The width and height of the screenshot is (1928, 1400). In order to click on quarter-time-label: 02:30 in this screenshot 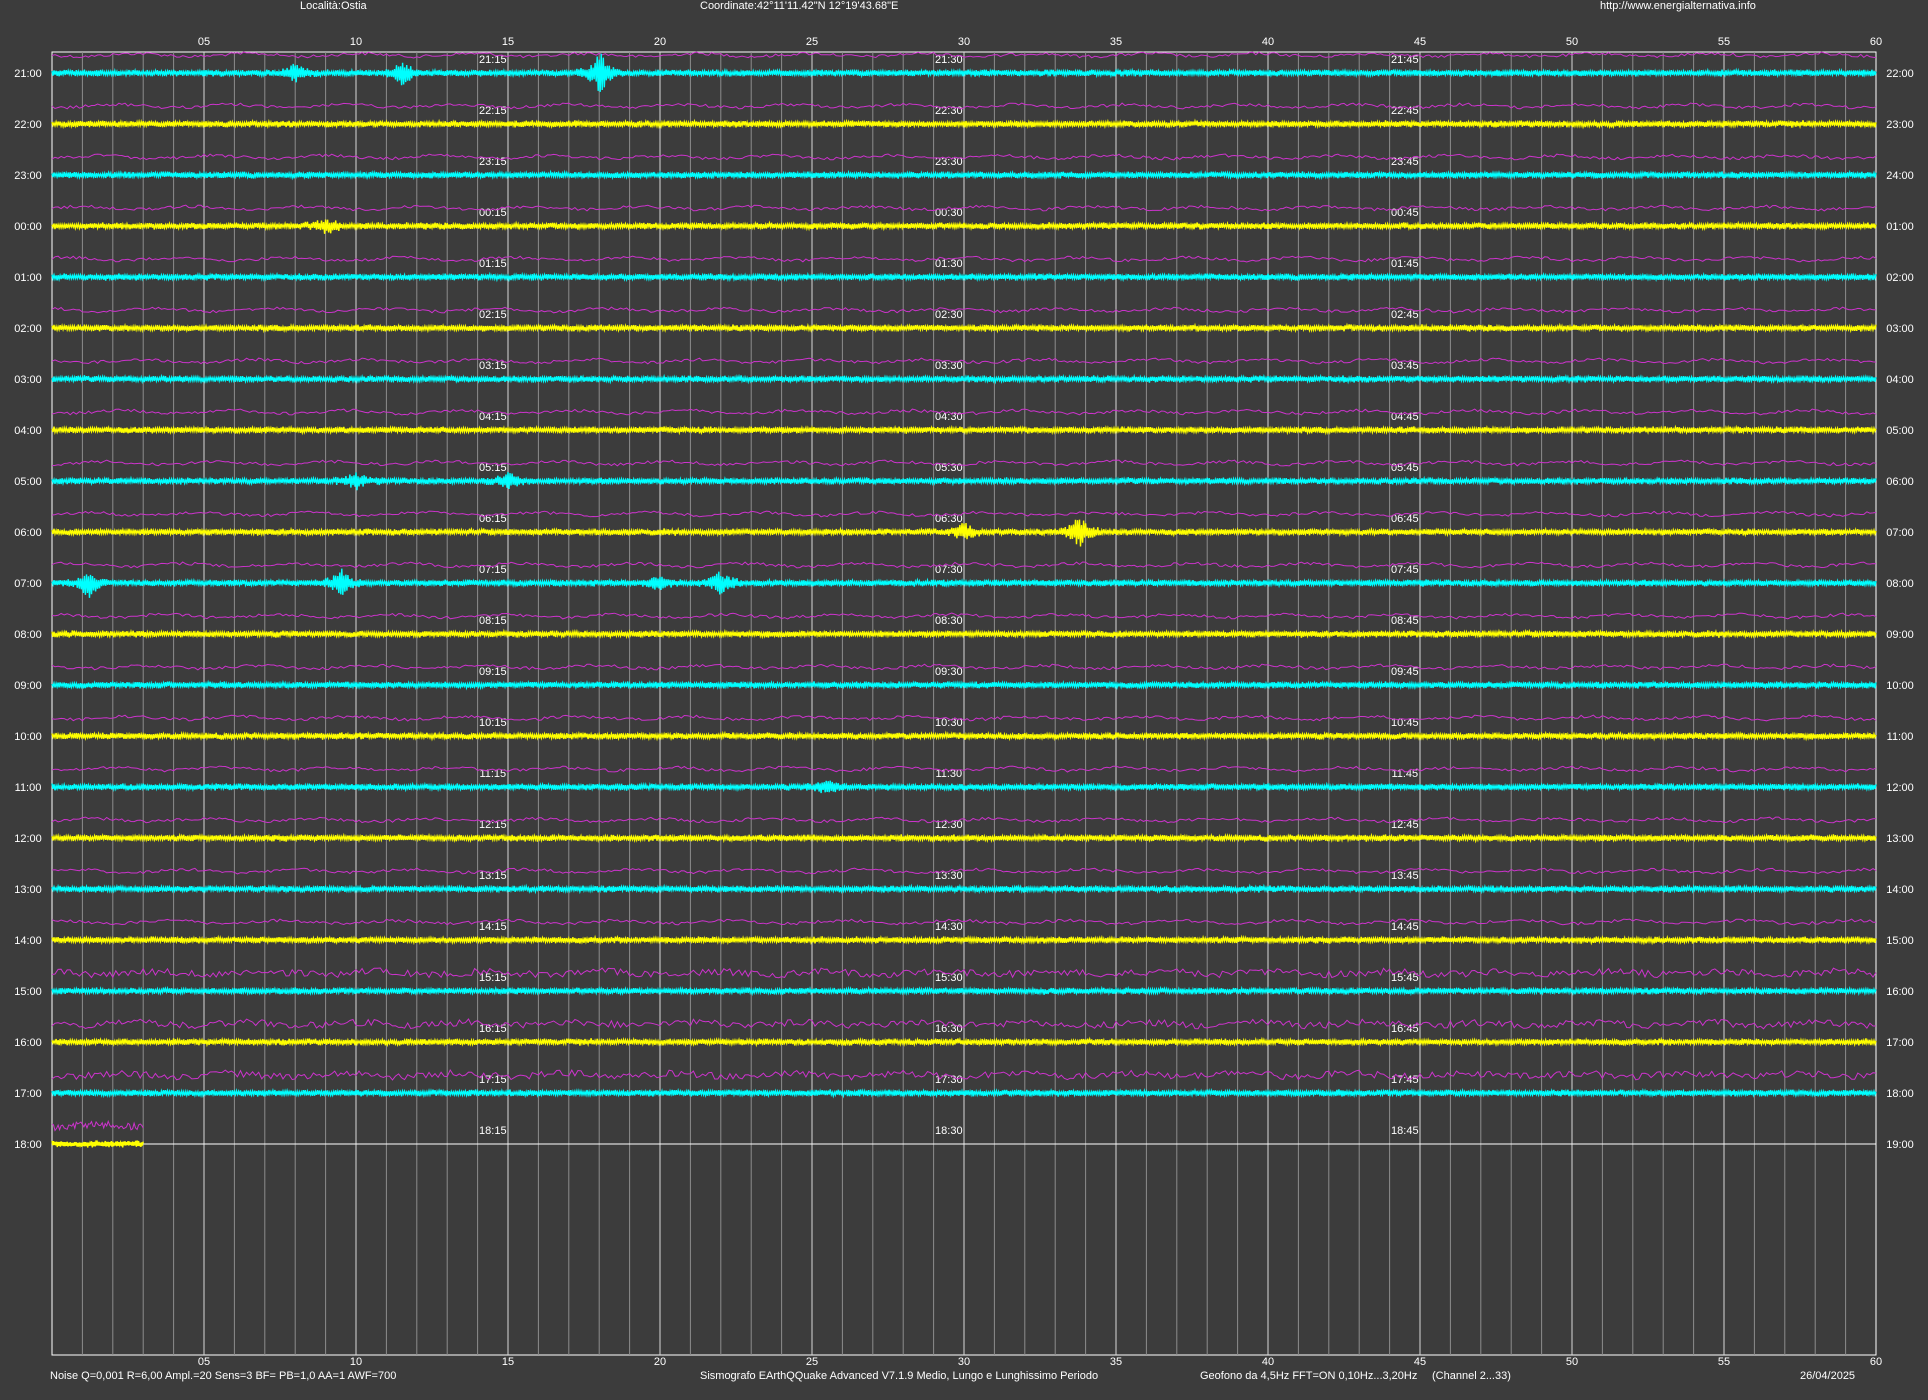, I will do `click(949, 315)`.